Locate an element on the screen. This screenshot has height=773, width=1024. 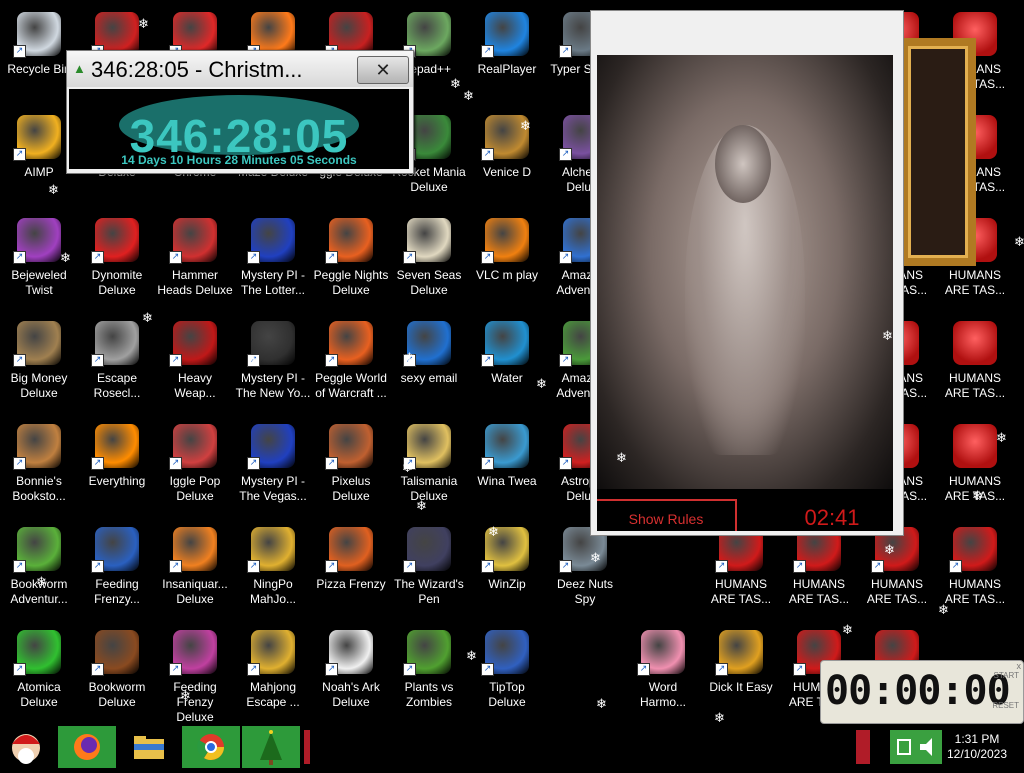
moon-icon: ↗ is located at coordinates (115, 344).